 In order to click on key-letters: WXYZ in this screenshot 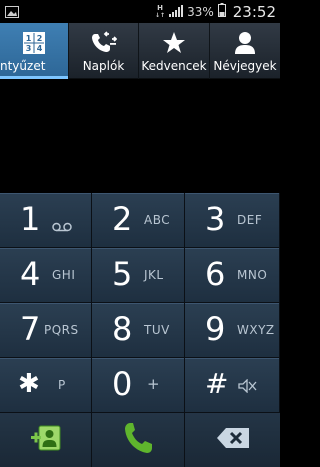, I will do `click(256, 330)`.